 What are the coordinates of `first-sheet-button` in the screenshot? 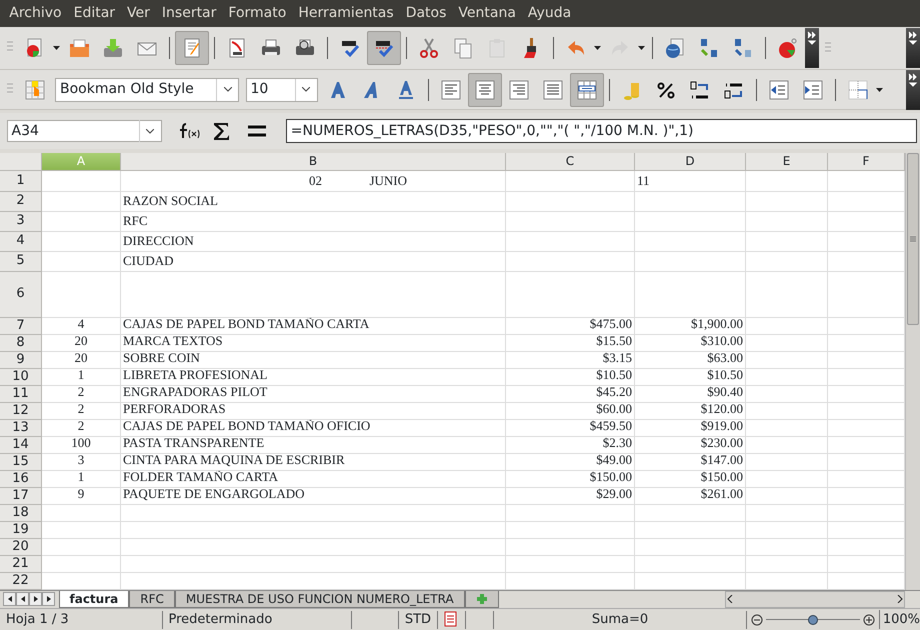 It's located at (9, 599).